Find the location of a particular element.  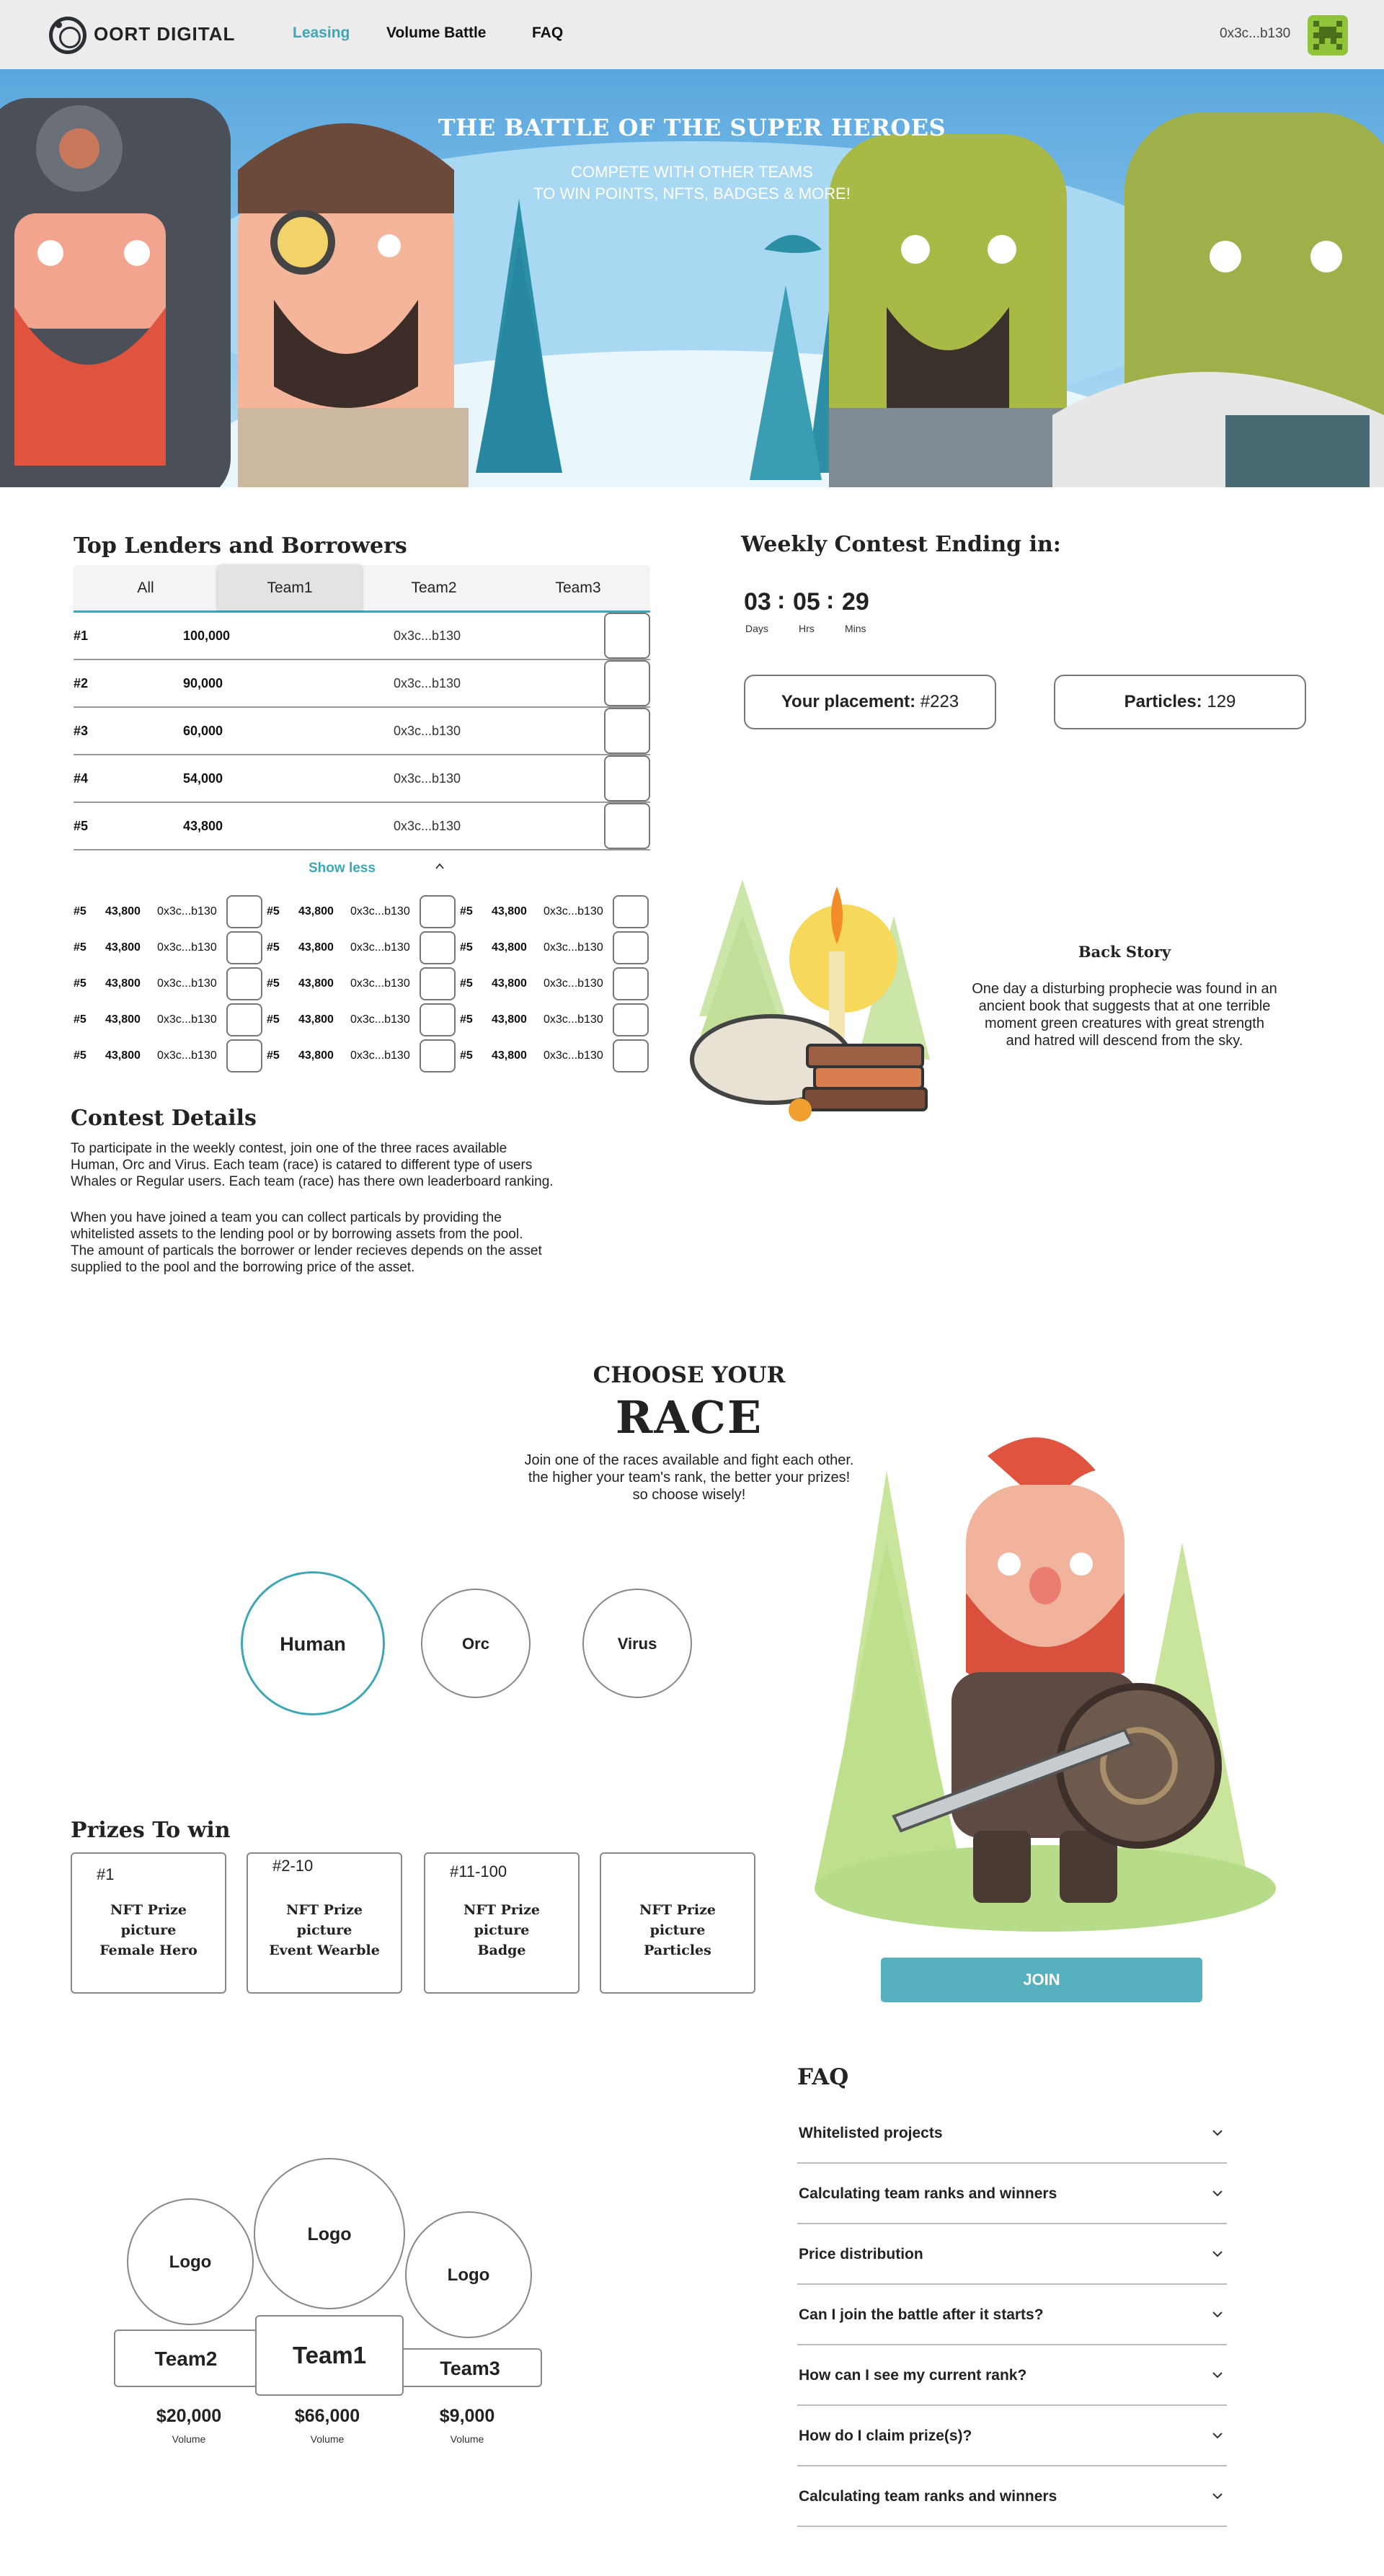

particles-value: 129 is located at coordinates (1221, 701).